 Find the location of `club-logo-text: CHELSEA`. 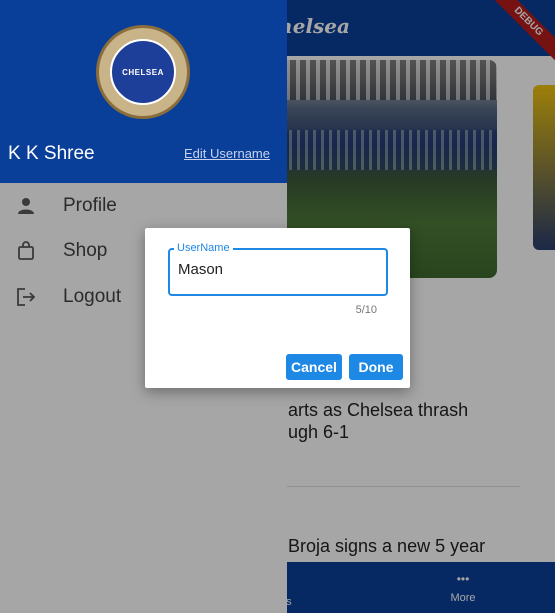

club-logo-text: CHELSEA is located at coordinates (143, 72).